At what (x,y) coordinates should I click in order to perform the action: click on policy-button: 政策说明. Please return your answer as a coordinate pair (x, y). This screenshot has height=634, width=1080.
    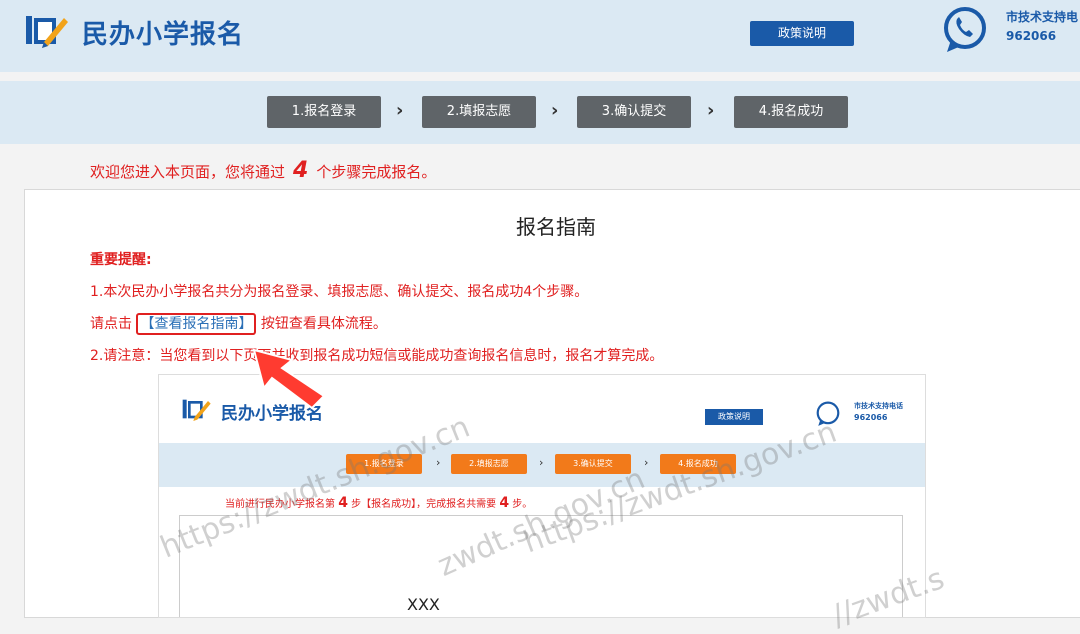
    Looking at the image, I should click on (802, 33).